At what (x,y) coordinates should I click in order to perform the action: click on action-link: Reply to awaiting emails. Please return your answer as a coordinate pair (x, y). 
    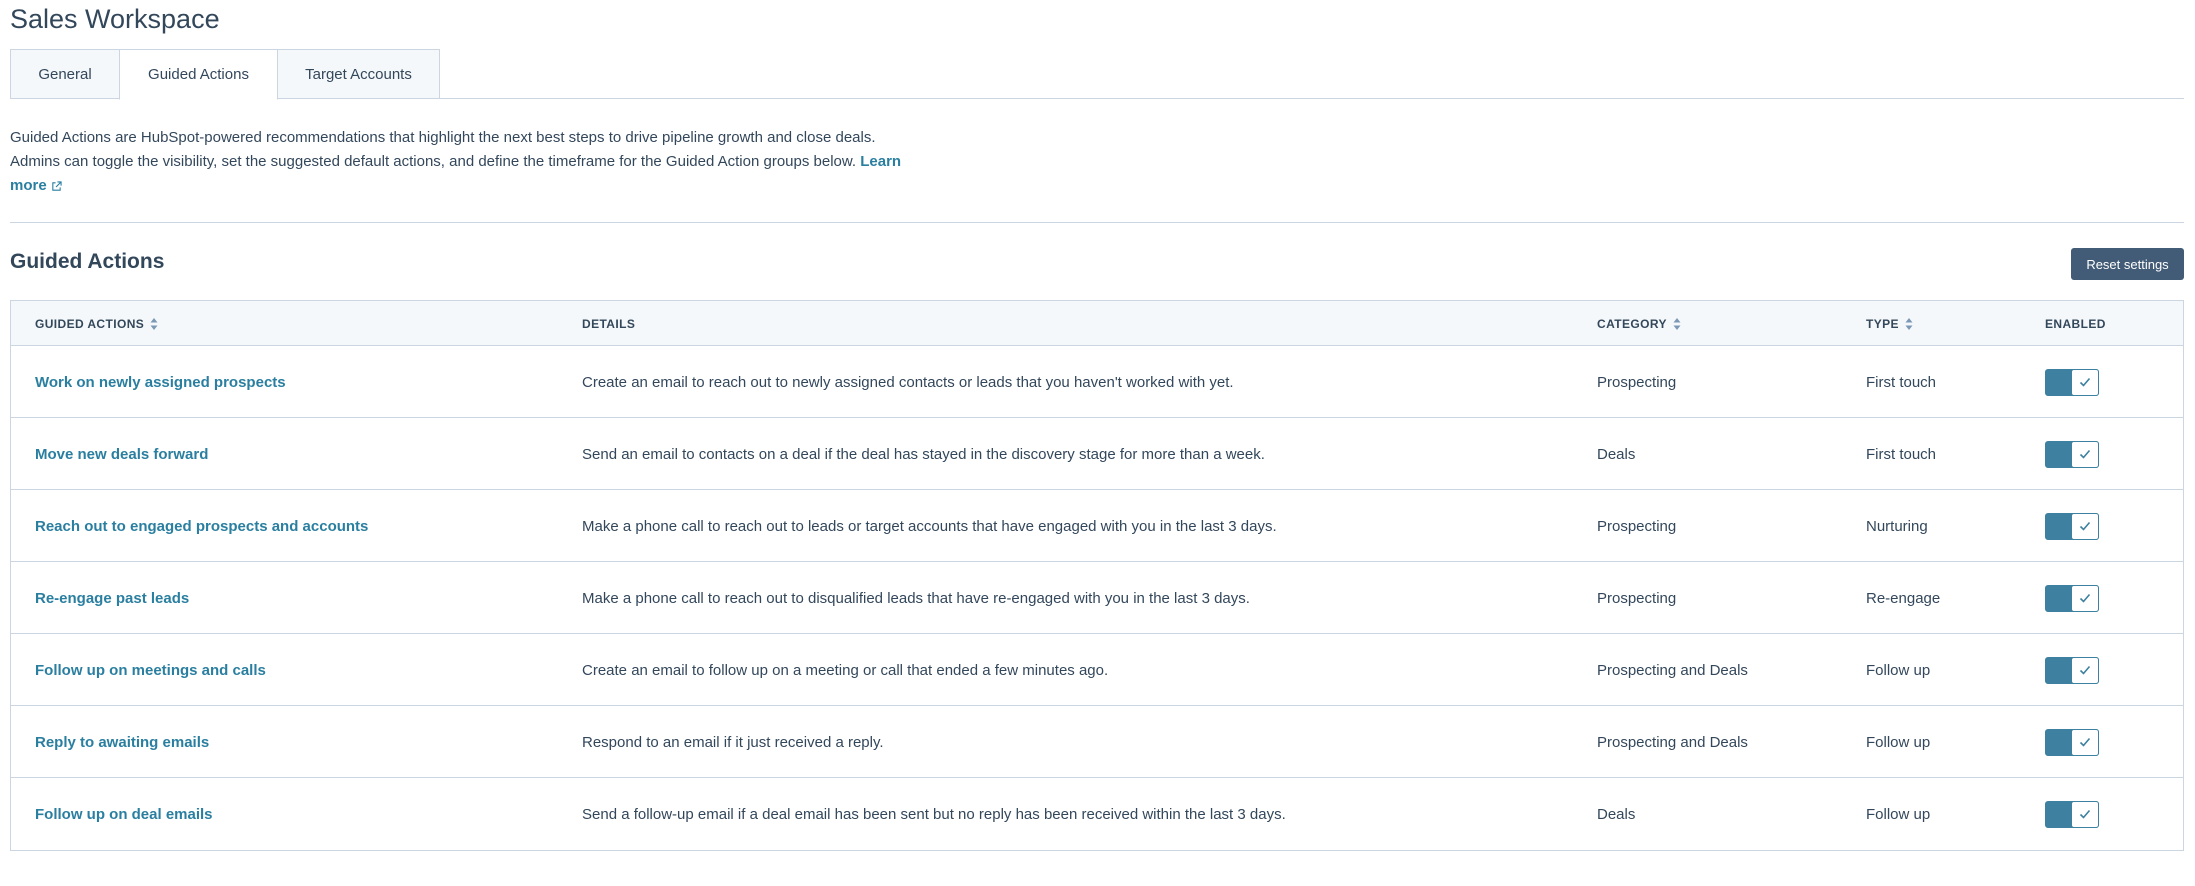
    Looking at the image, I should click on (122, 742).